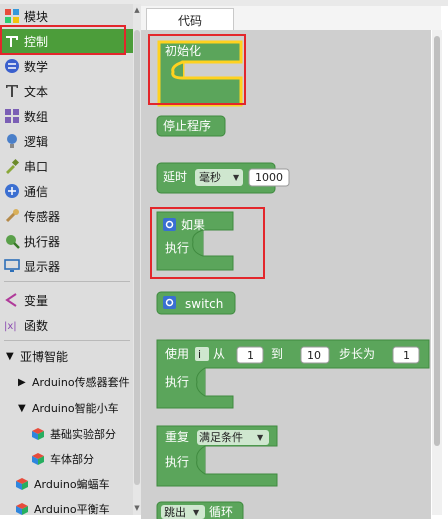  I want to click on category-label: 模块, so click(36, 16).